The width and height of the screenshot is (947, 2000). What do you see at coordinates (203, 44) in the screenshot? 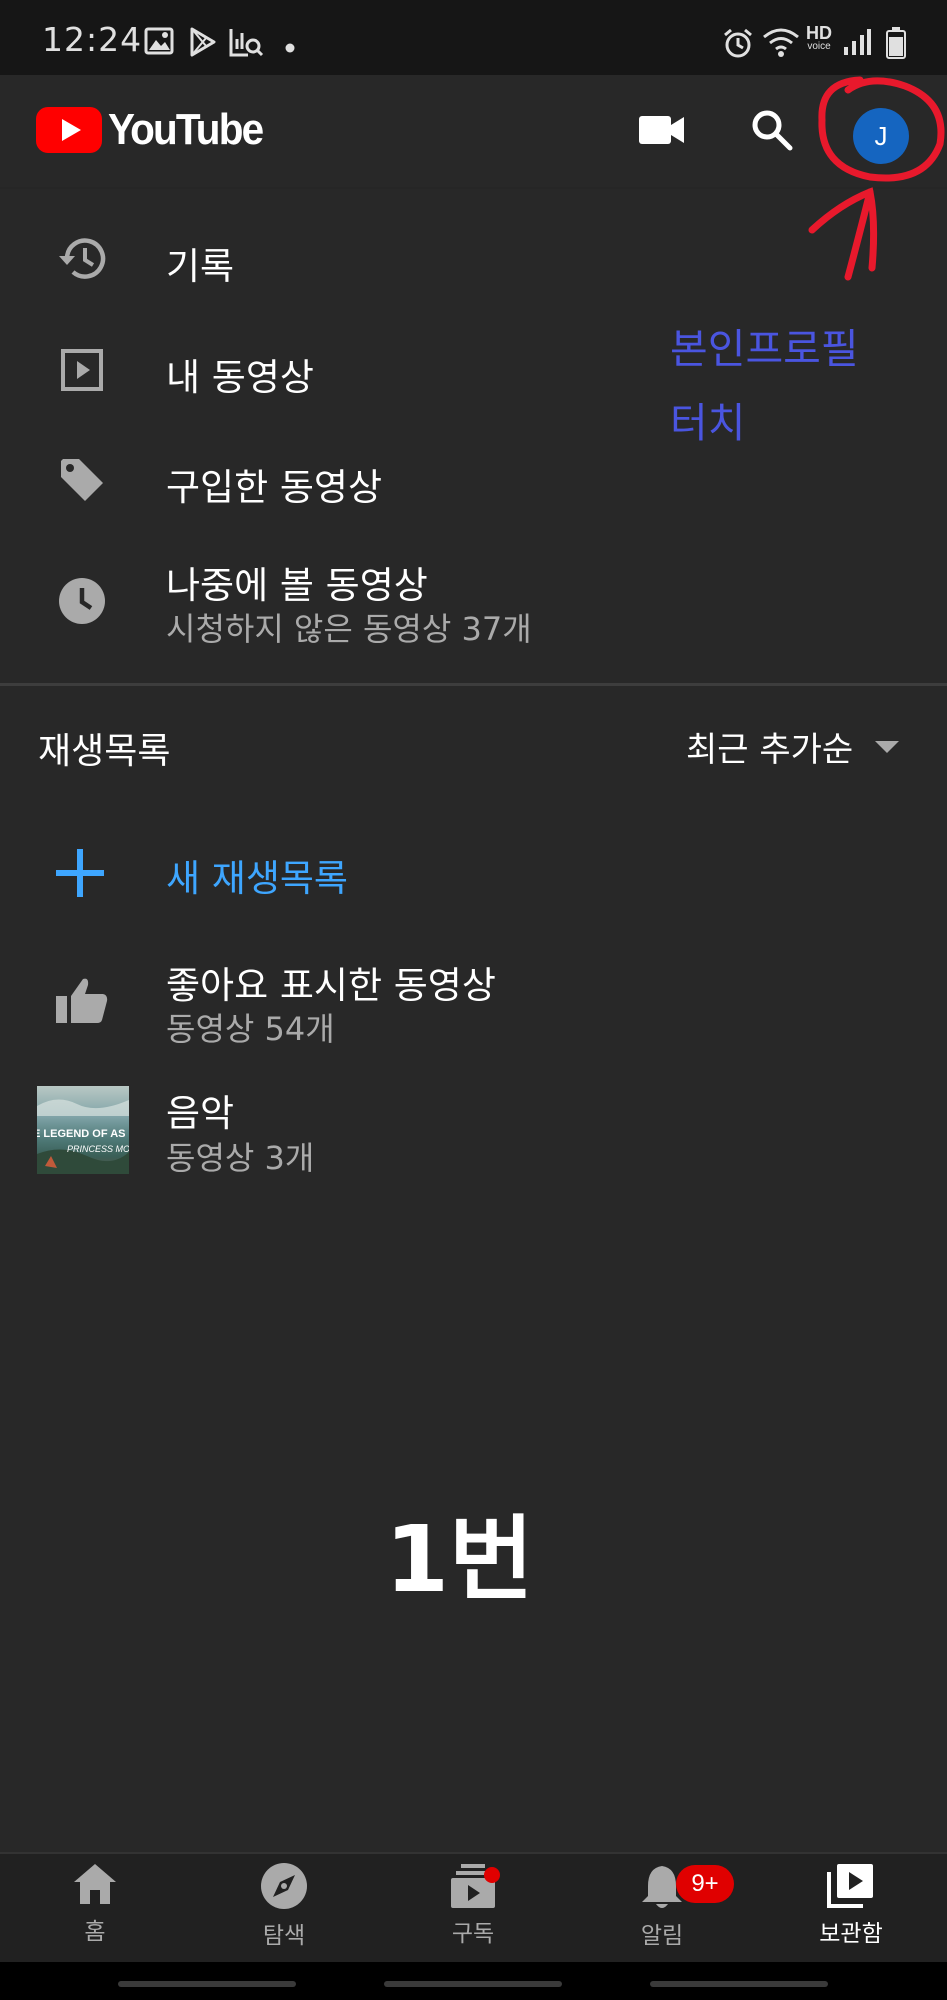
I see `play-store-icon` at bounding box center [203, 44].